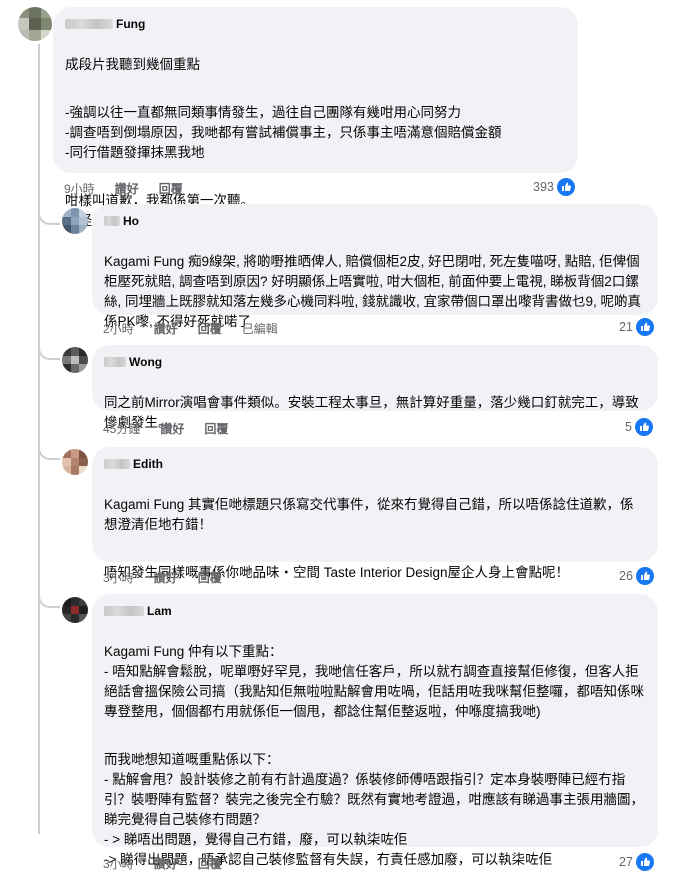 This screenshot has height=890, width=687. I want to click on reaction-number: 21, so click(626, 327).